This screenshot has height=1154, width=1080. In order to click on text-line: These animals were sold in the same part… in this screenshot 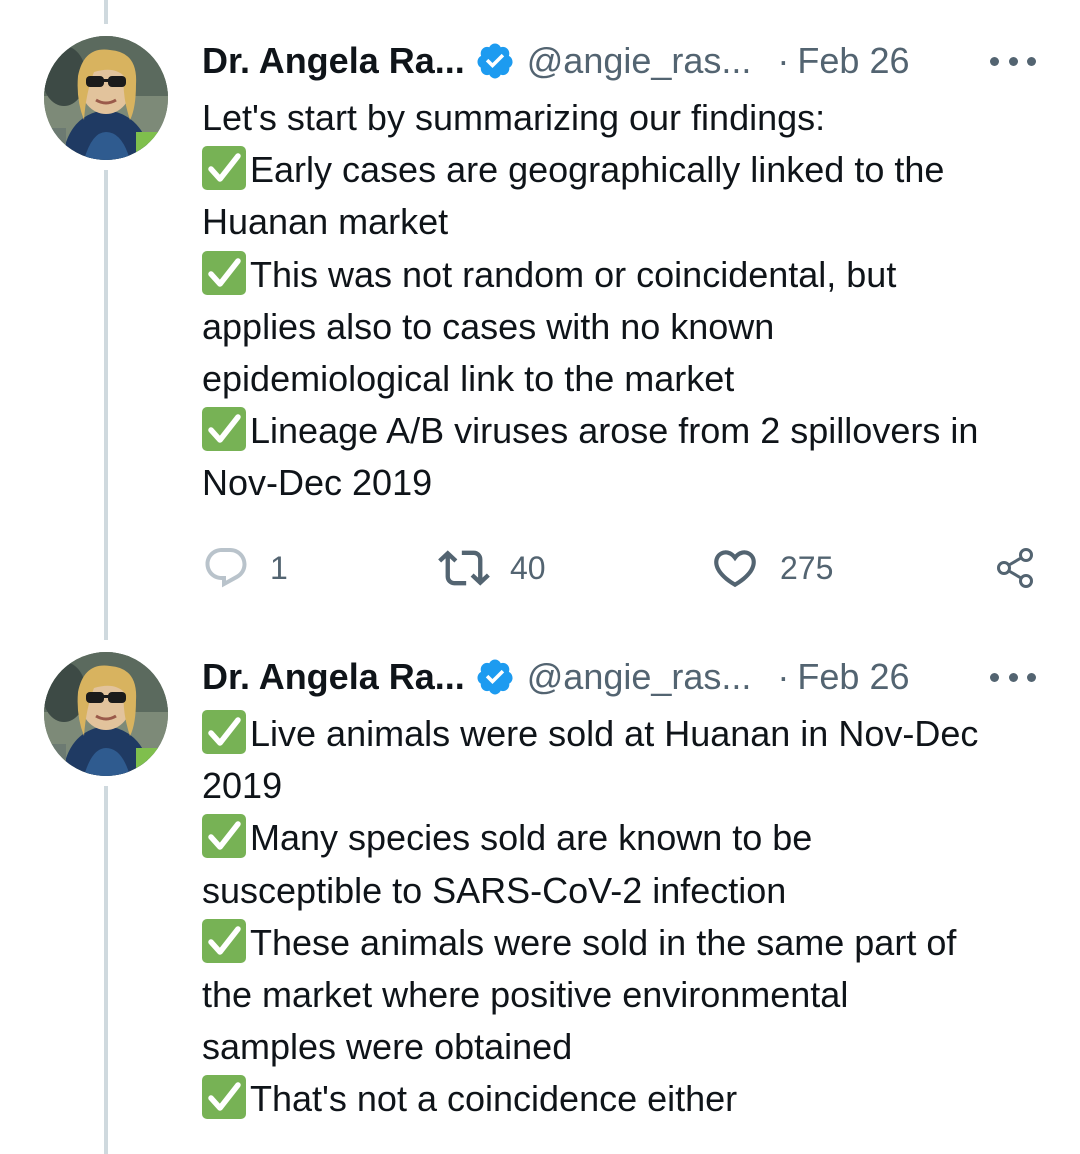, I will do `click(632, 943)`.